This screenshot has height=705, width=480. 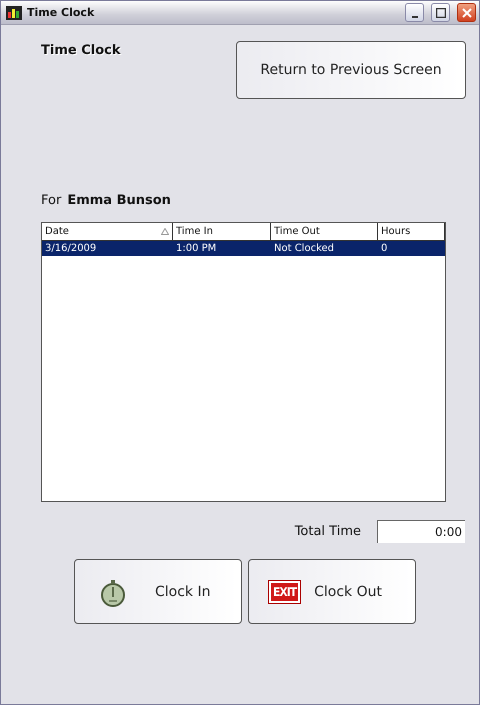 What do you see at coordinates (51, 200) in the screenshot?
I see `for-label: For` at bounding box center [51, 200].